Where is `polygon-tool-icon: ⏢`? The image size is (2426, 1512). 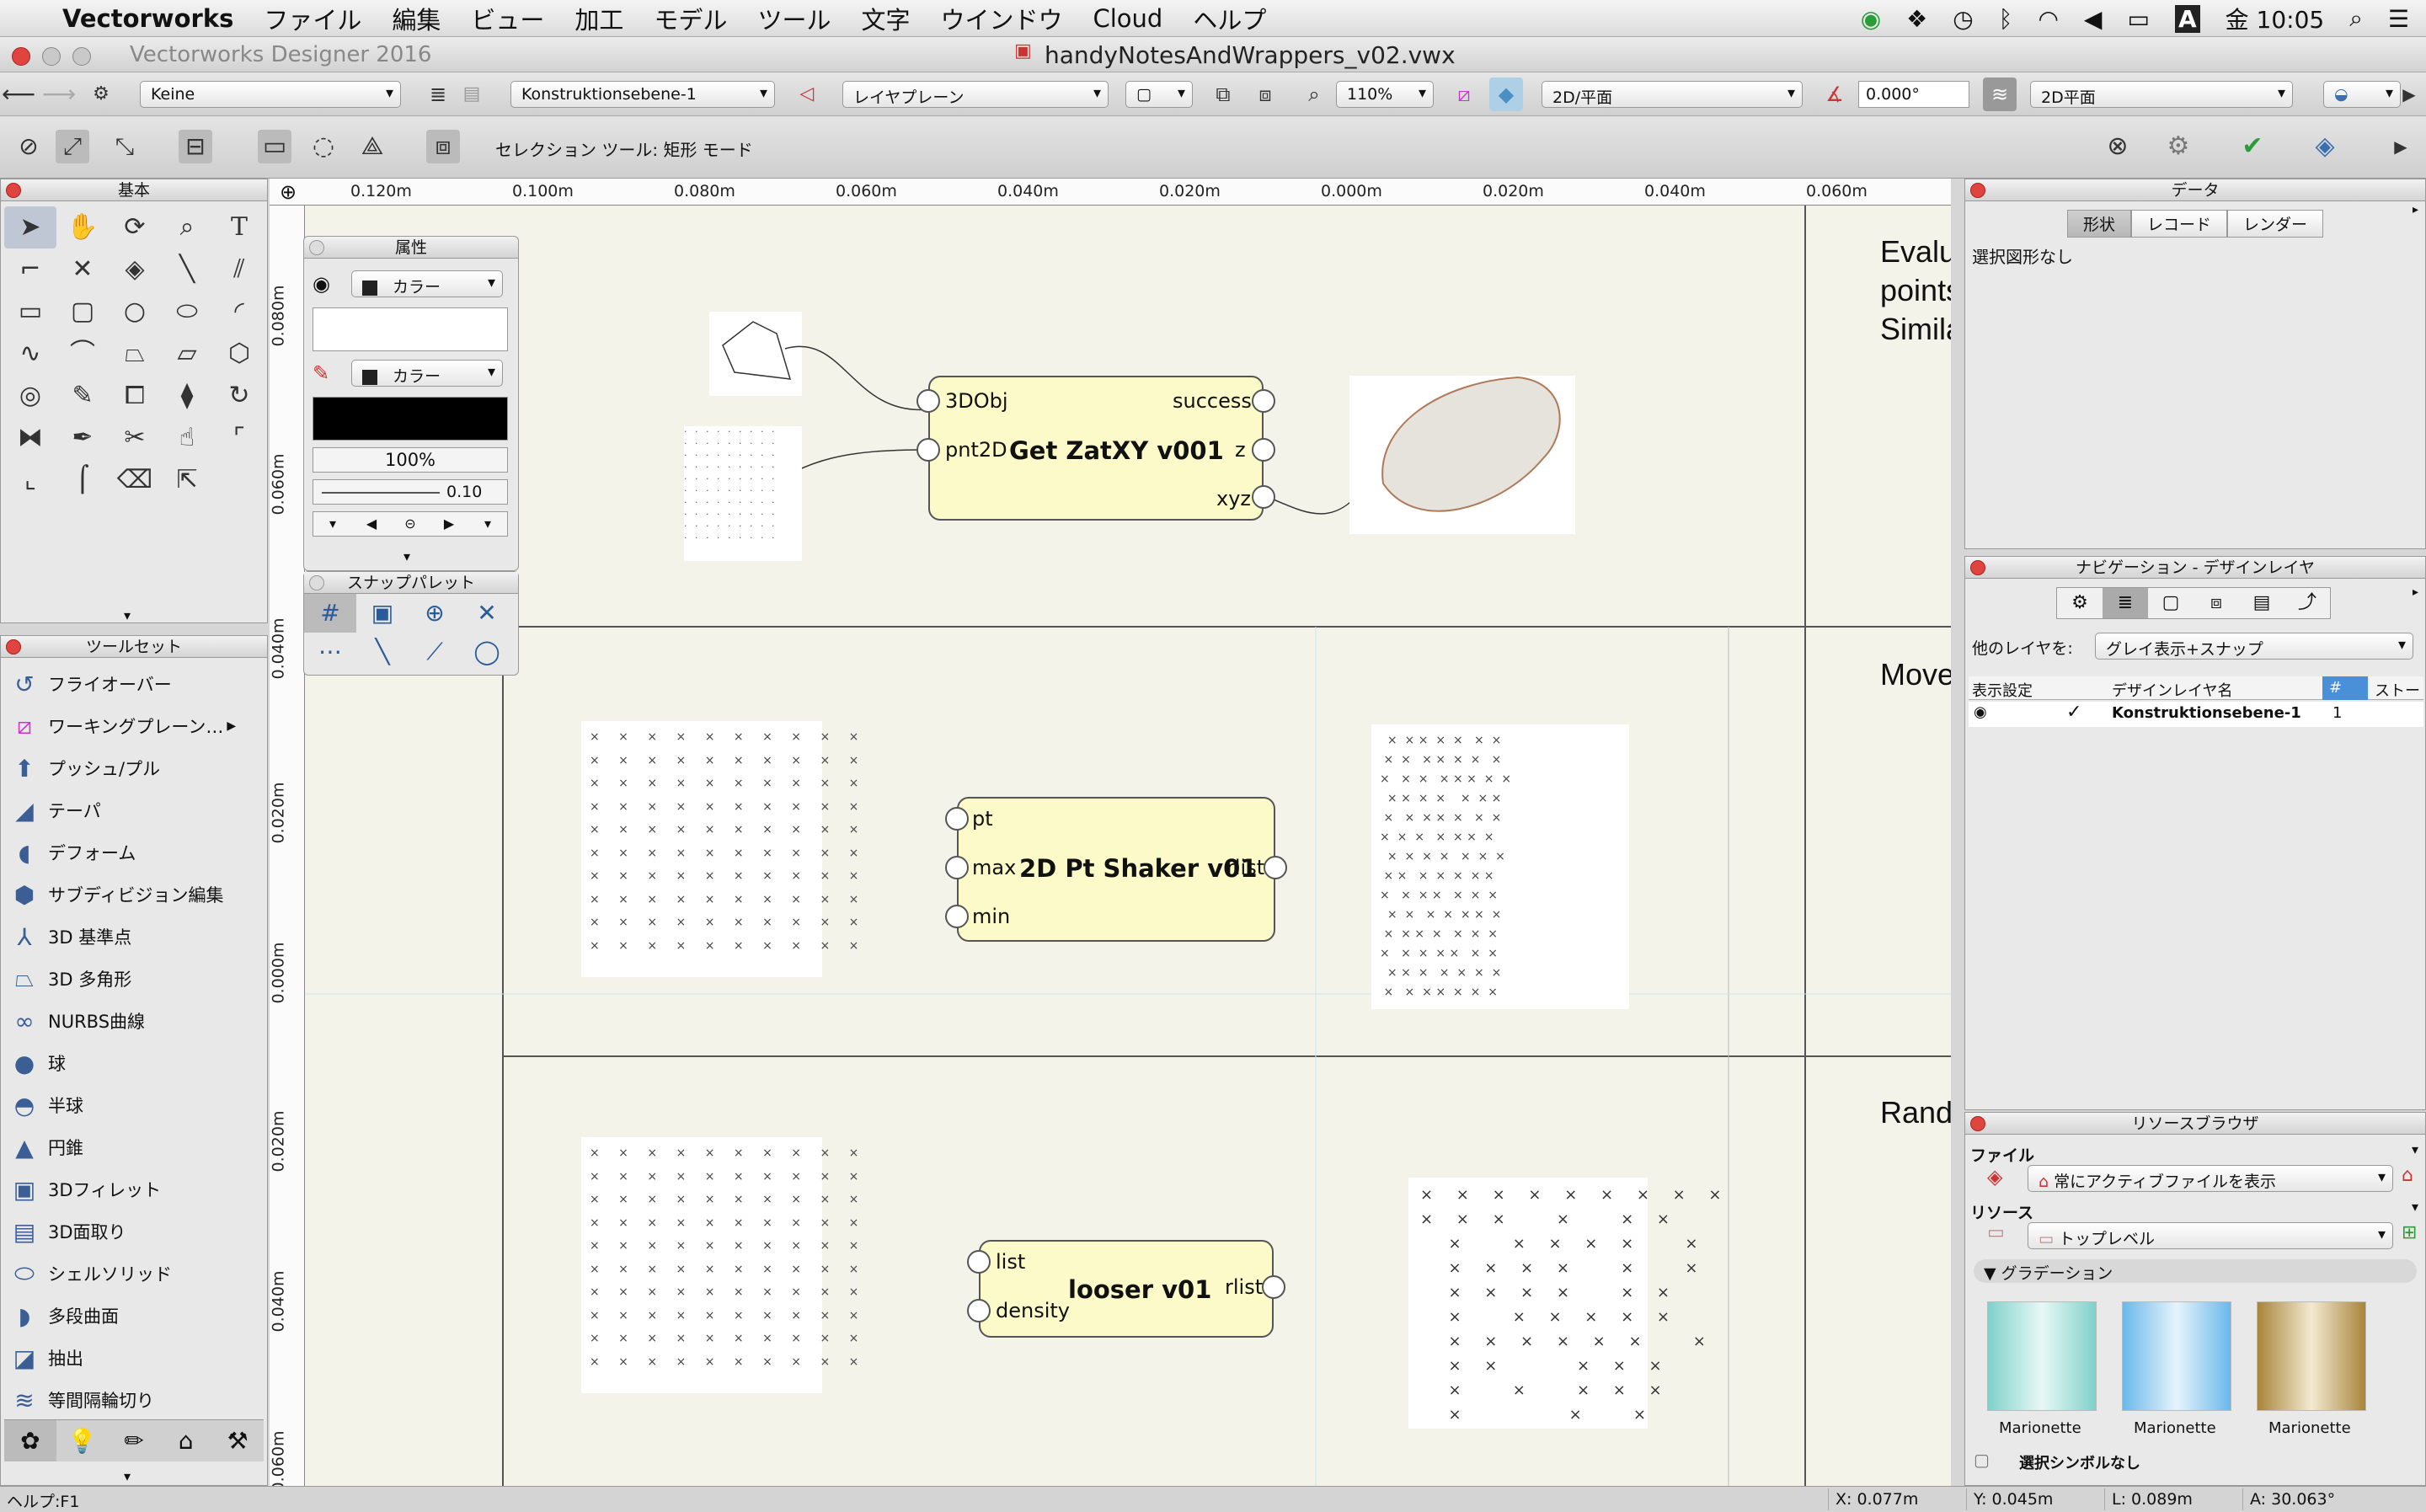 polygon-tool-icon: ⏢ is located at coordinates (135, 354).